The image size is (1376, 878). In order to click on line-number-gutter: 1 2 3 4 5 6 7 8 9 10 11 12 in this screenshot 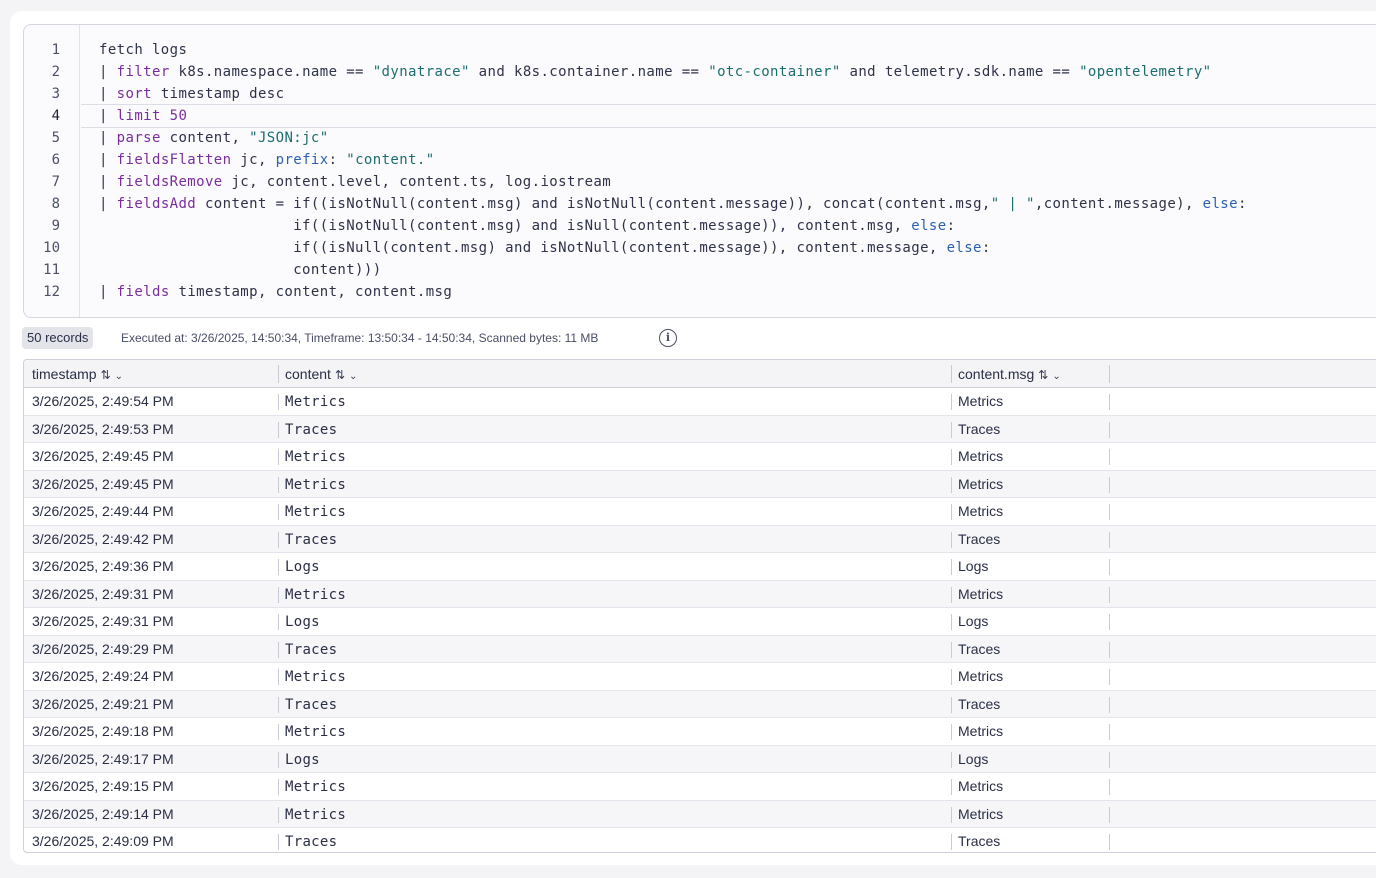, I will do `click(52, 171)`.